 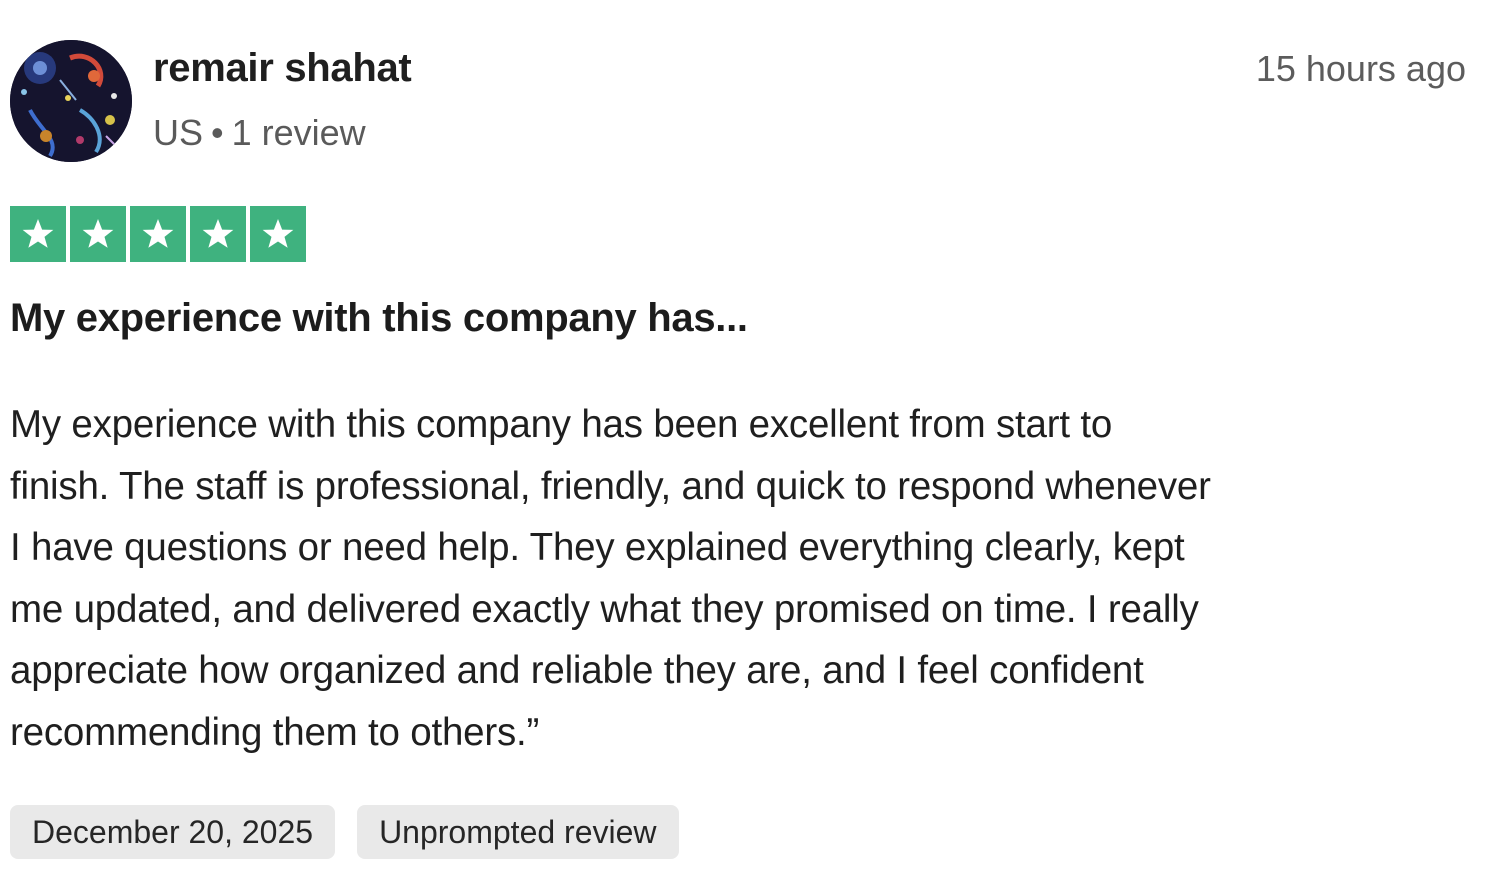 I want to click on consumer-meta: US • 1 review, so click(x=259, y=133).